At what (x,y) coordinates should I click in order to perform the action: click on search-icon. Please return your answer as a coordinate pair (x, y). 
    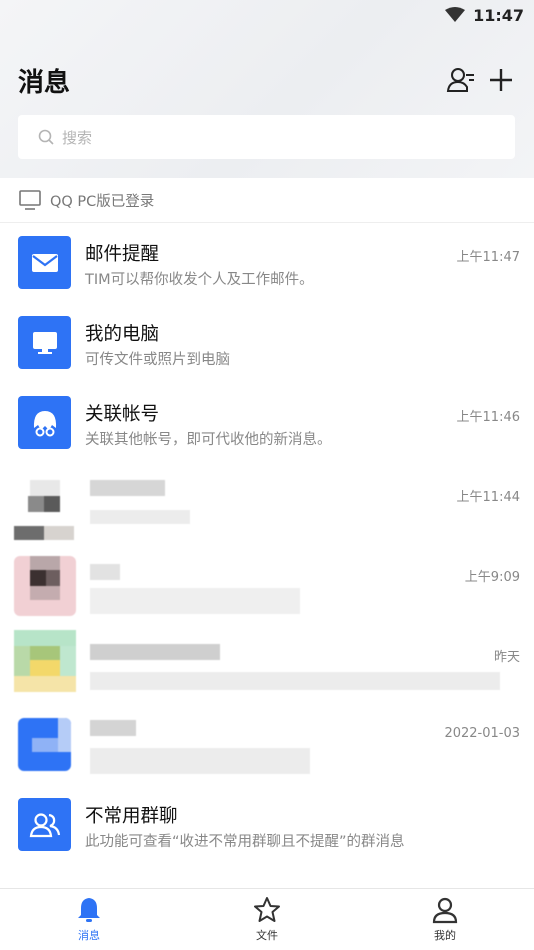
    Looking at the image, I should click on (46, 137).